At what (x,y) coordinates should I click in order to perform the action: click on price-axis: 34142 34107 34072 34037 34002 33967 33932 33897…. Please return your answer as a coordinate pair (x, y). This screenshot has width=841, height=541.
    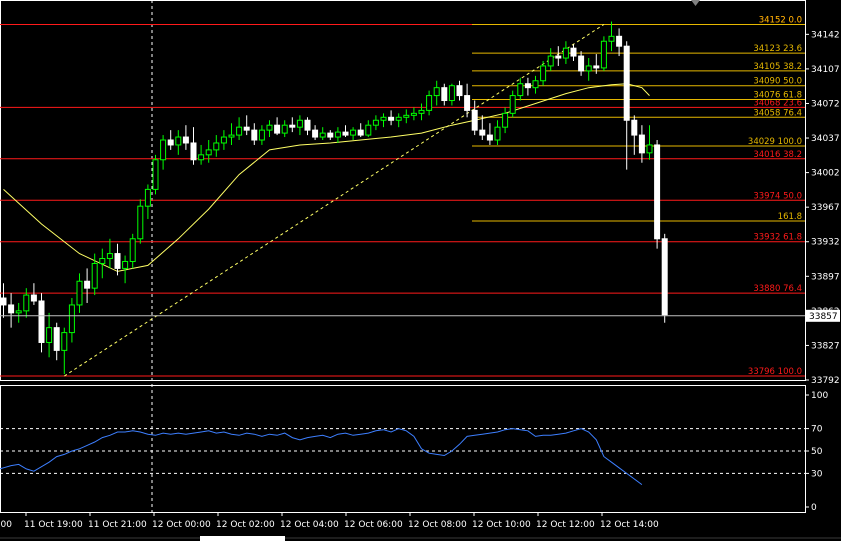
    Looking at the image, I should click on (822, 208).